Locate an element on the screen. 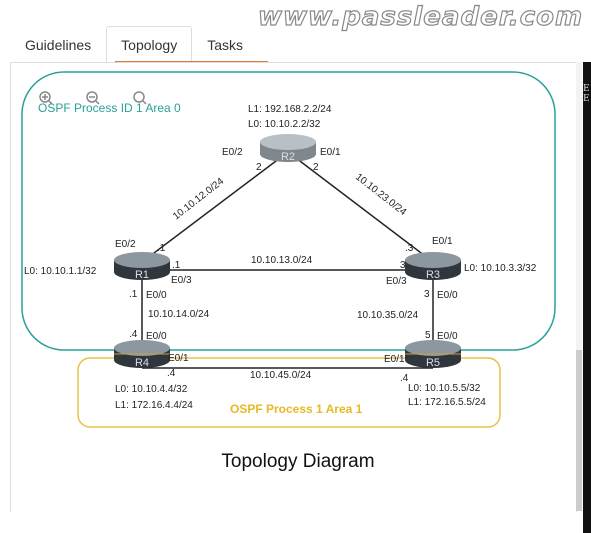 The width and height of the screenshot is (591, 533). link-r1r4-net: 10.10.14.0/24 is located at coordinates (179, 314).